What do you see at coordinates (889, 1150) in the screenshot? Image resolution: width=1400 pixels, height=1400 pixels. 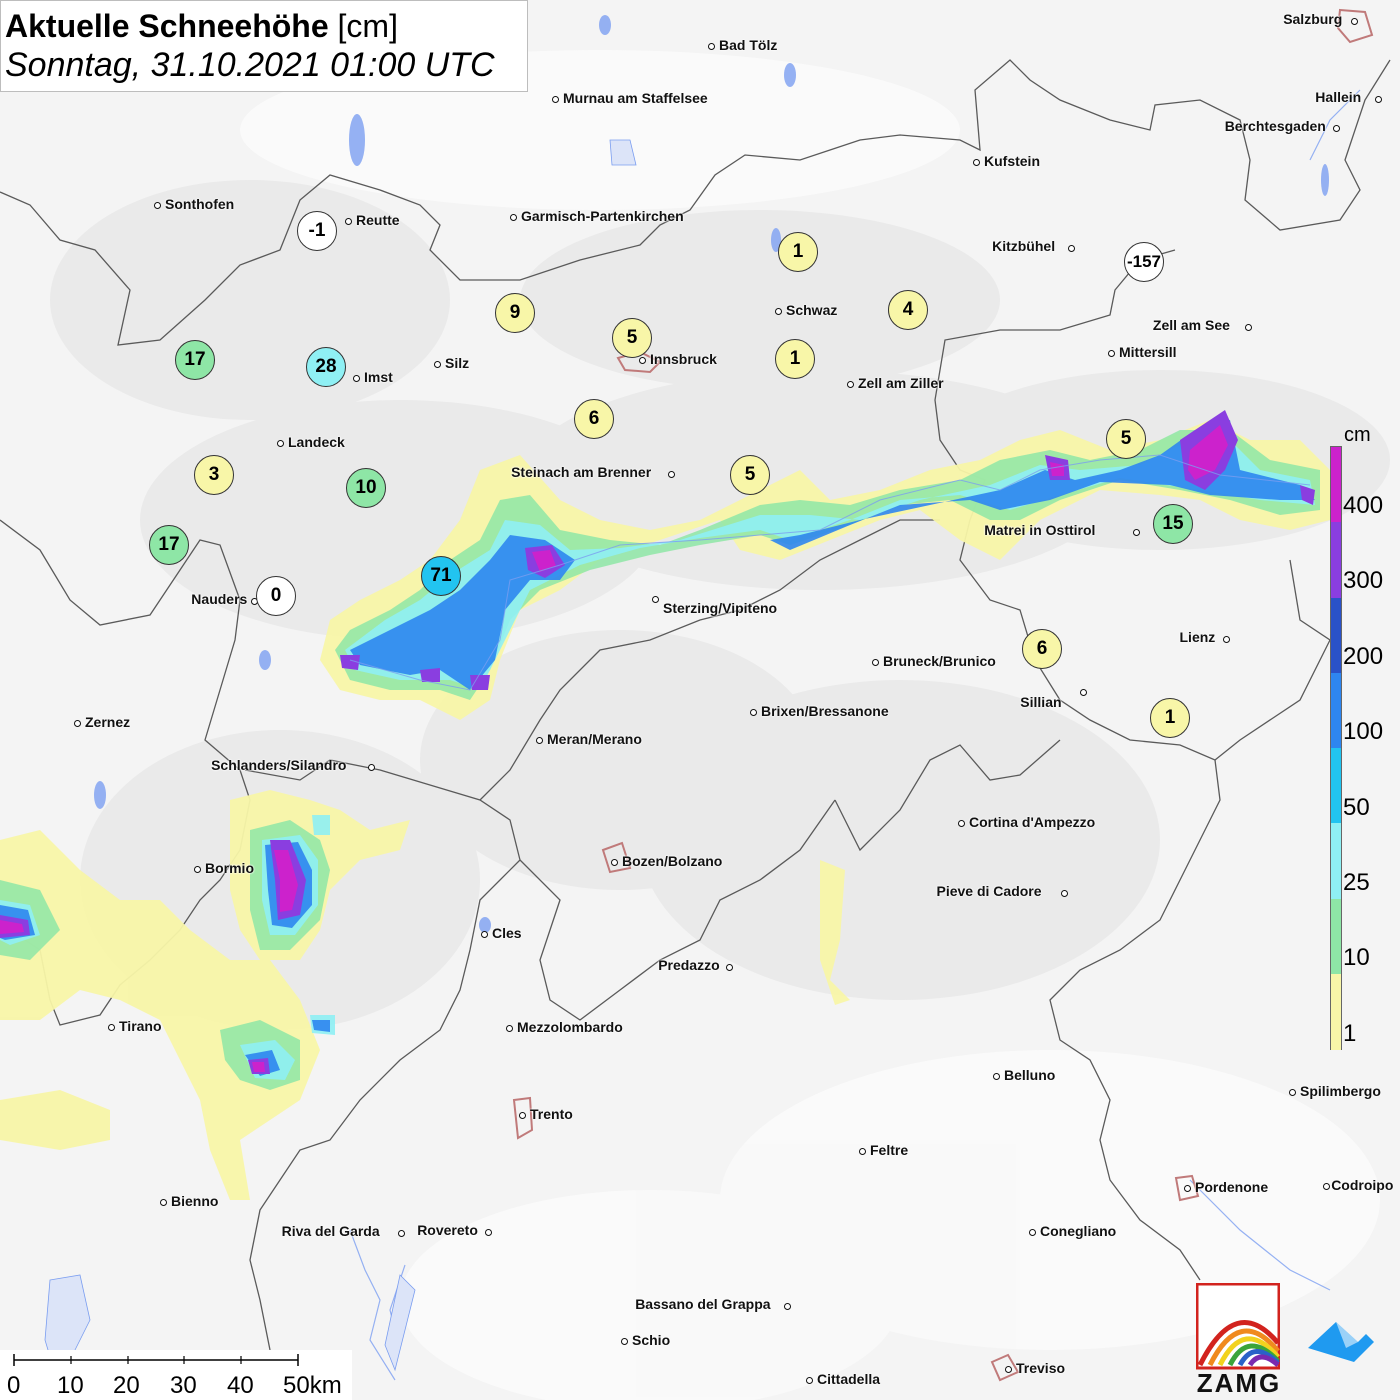 I see `city-label: Feltre` at bounding box center [889, 1150].